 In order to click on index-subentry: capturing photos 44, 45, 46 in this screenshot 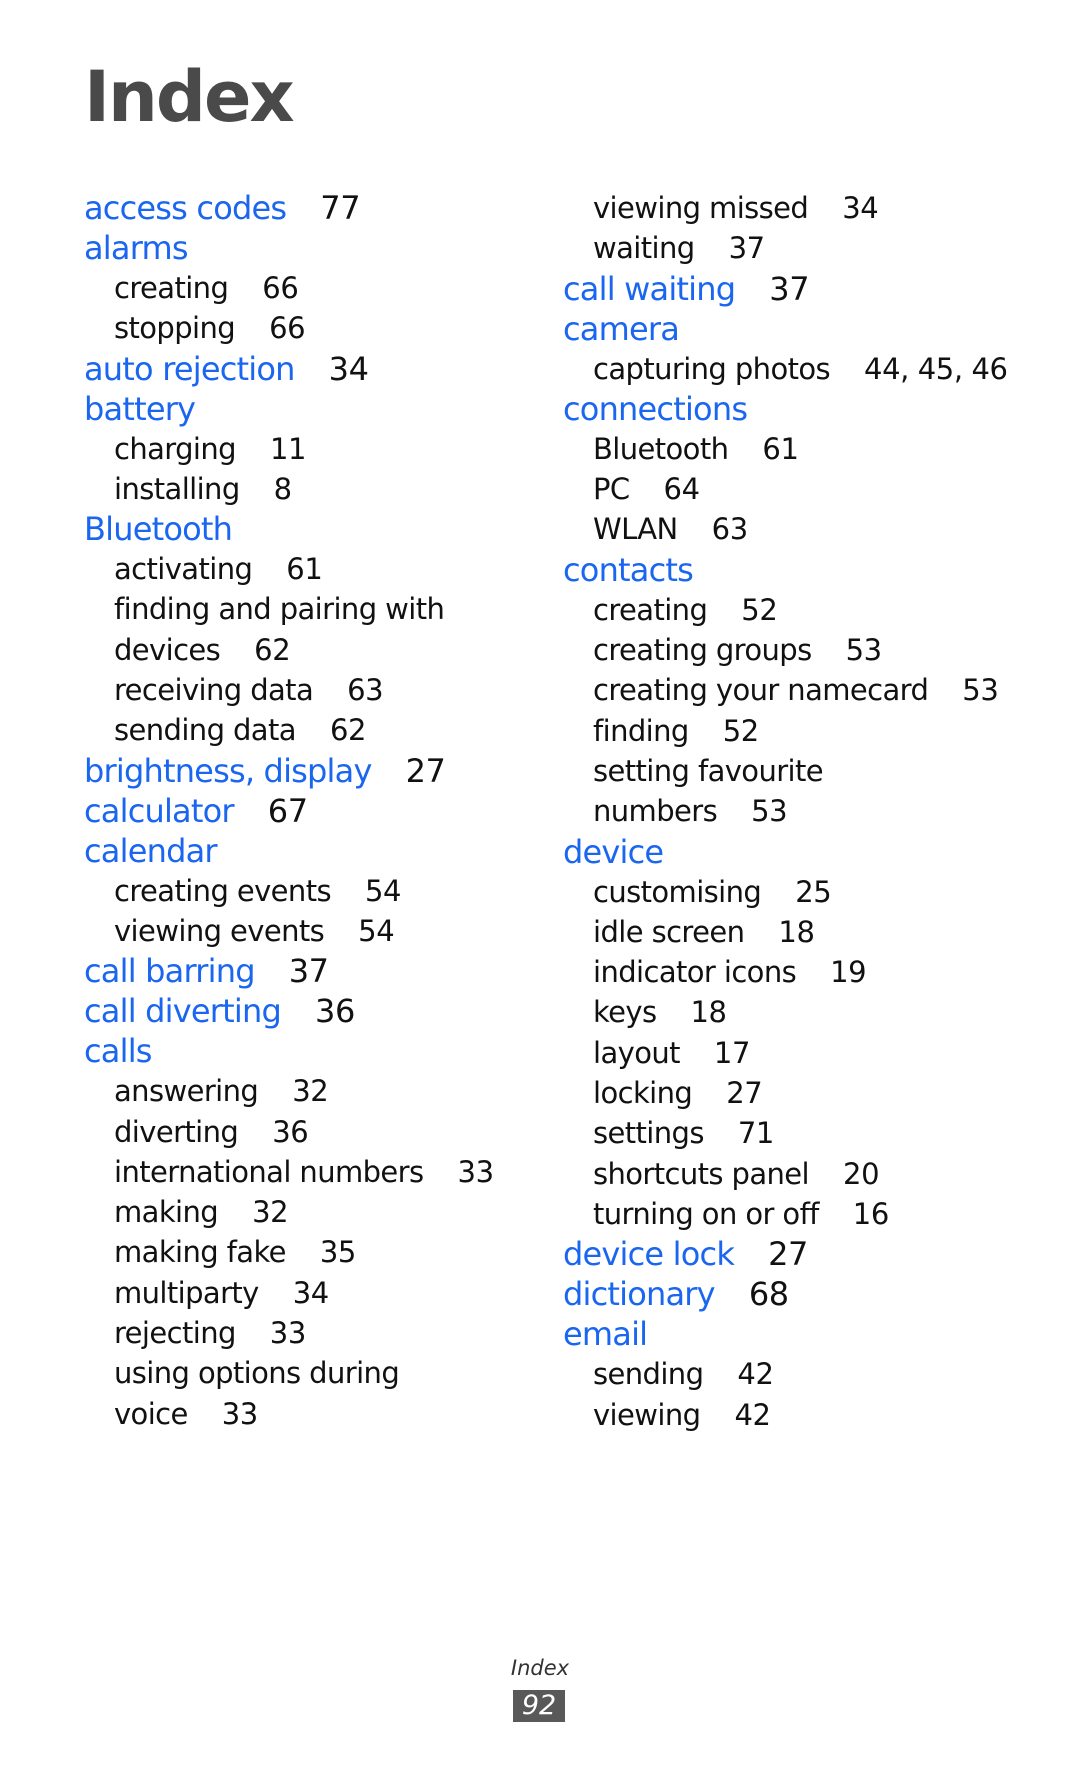, I will do `click(793, 369)`.